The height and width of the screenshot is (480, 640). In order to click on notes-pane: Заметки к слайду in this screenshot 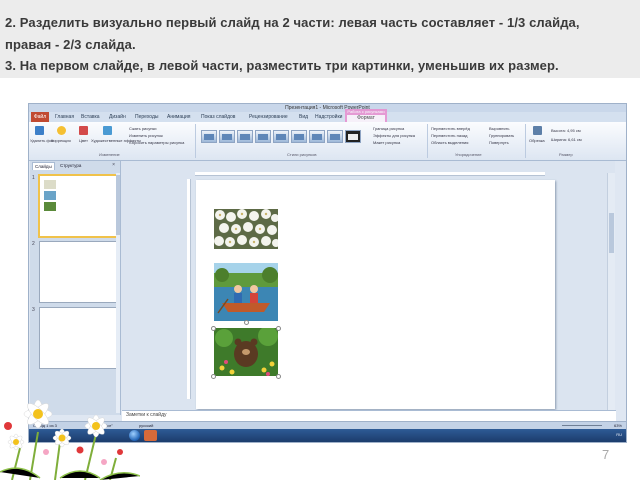, I will do `click(369, 415)`.